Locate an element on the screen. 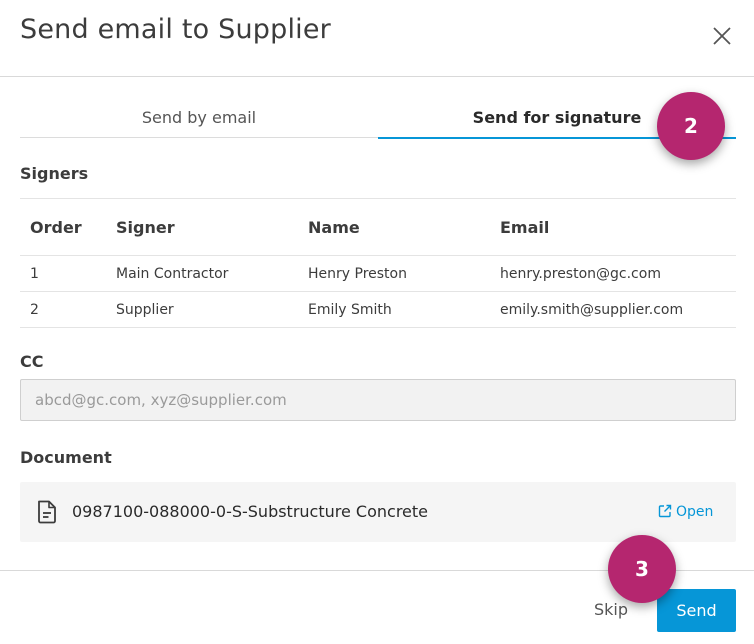 Image resolution: width=754 pixels, height=644 pixels. cell-name: Emily Smith is located at coordinates (350, 310).